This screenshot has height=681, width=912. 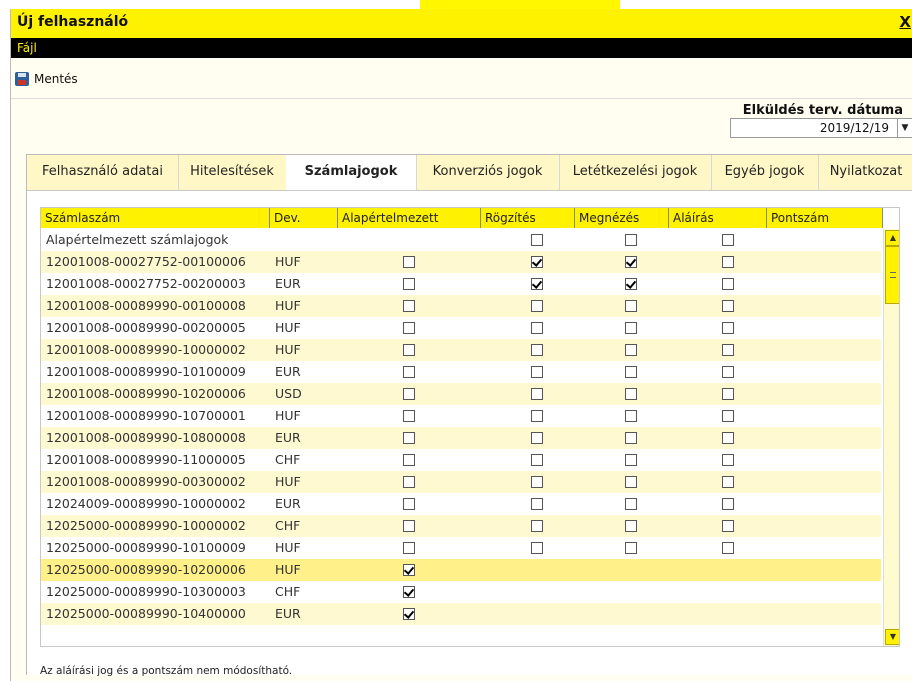 What do you see at coordinates (232, 172) in the screenshot?
I see `tab-authentications: Hitelesítések` at bounding box center [232, 172].